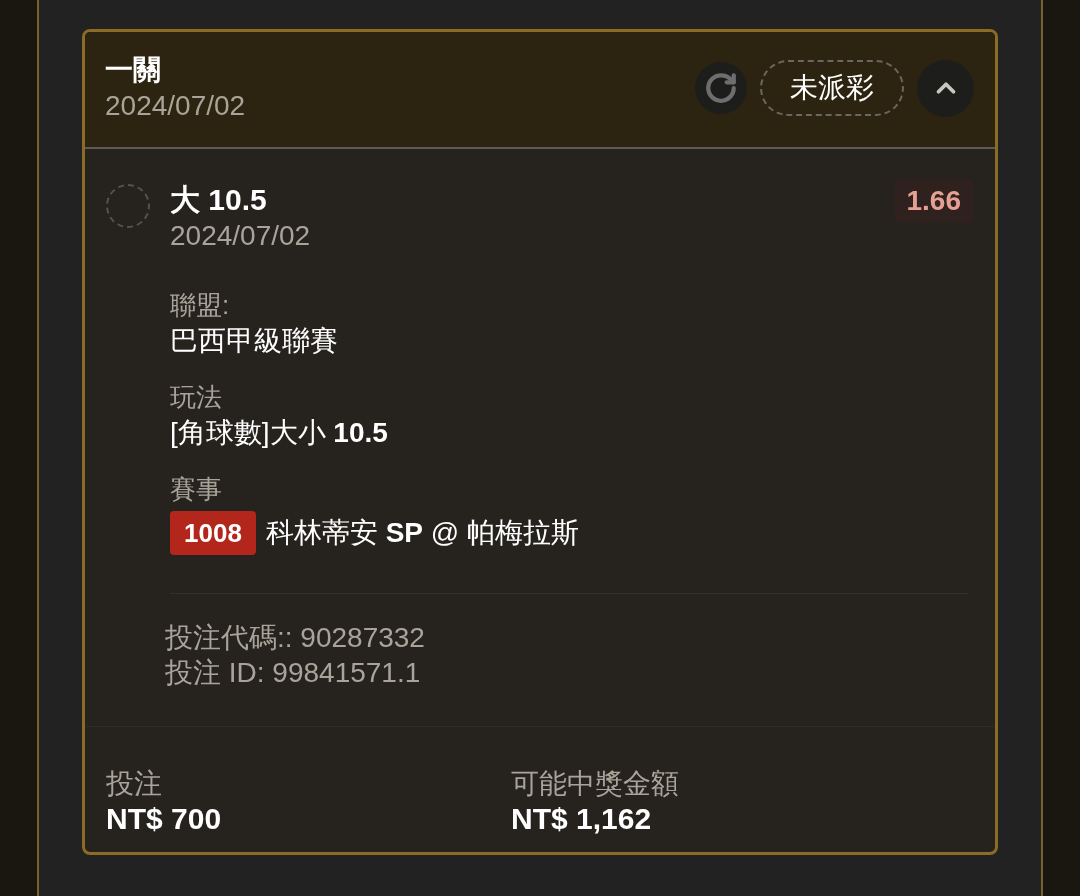  I want to click on detail-value: [角球數]大小 10.5, so click(279, 433).